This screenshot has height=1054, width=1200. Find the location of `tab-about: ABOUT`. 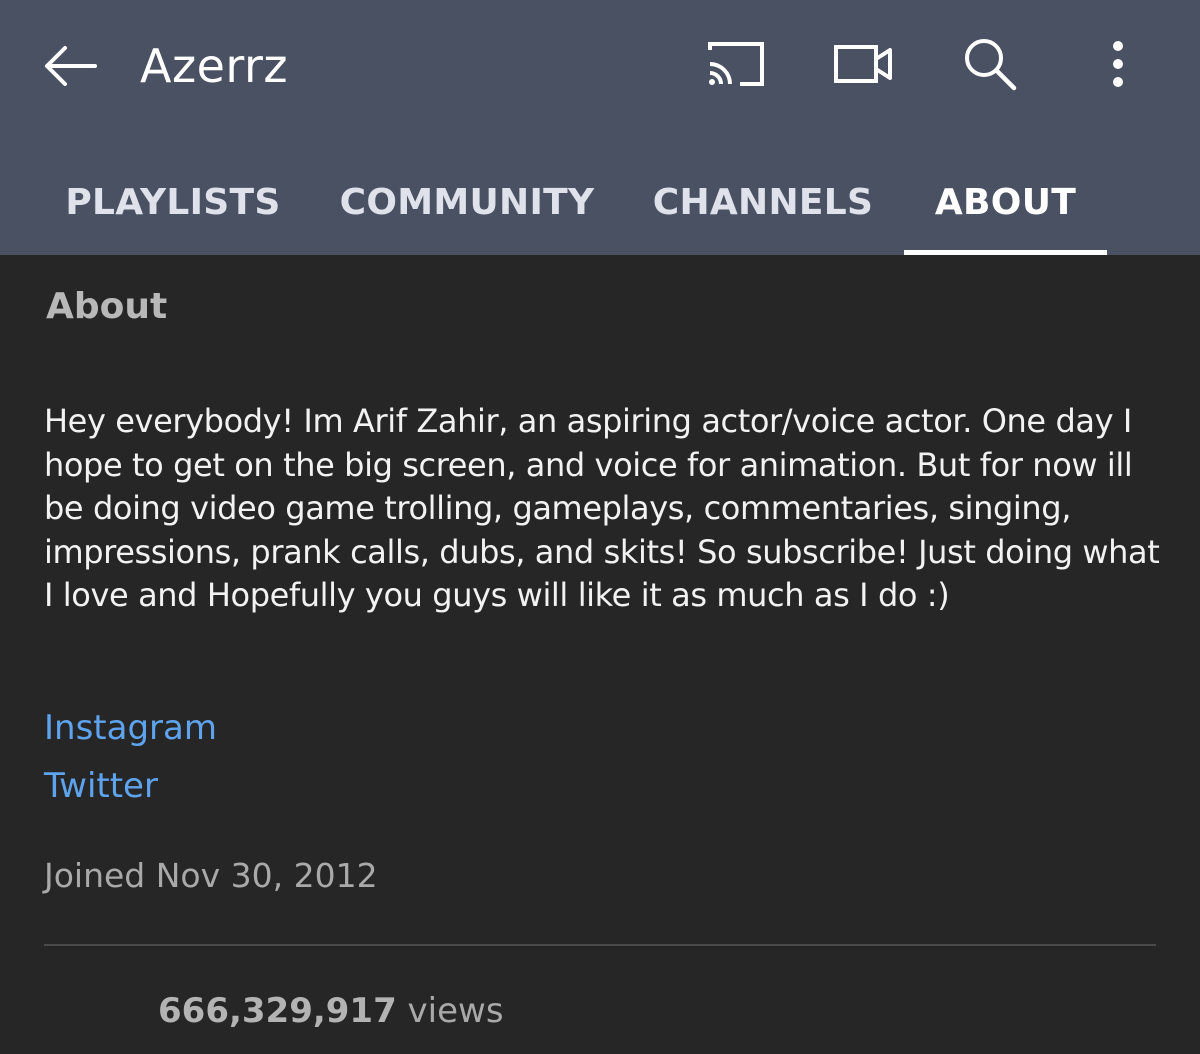

tab-about: ABOUT is located at coordinates (1005, 202).